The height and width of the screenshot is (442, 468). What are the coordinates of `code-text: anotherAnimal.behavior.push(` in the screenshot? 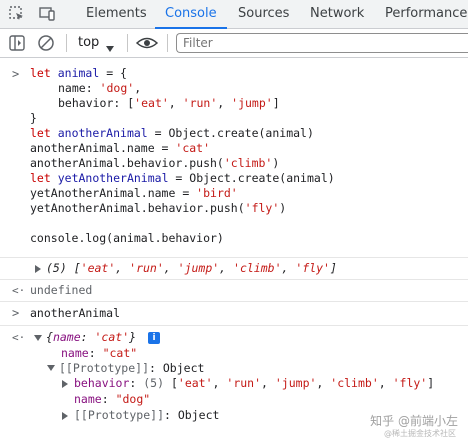 It's located at (127, 163).